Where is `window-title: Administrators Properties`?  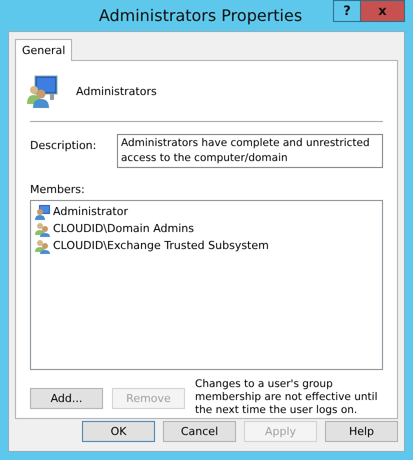 window-title: Administrators Properties is located at coordinates (201, 16).